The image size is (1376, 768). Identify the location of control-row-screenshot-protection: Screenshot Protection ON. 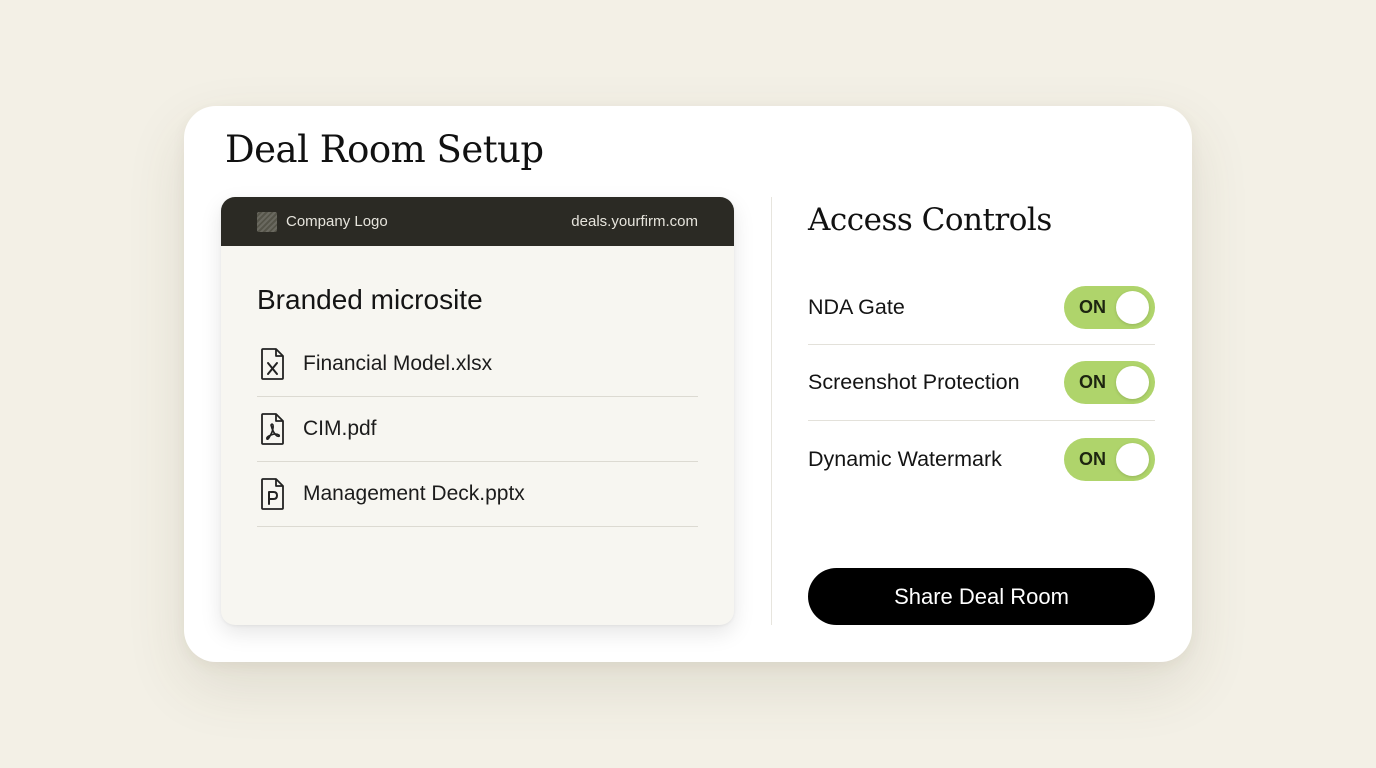
(981, 383).